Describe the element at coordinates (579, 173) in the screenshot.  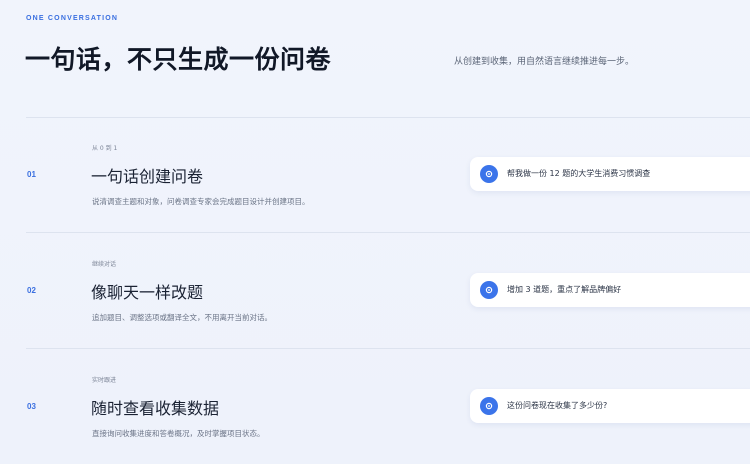
I see `chat-message: 帮我做一份 12 题的大学生消费习惯调查` at that location.